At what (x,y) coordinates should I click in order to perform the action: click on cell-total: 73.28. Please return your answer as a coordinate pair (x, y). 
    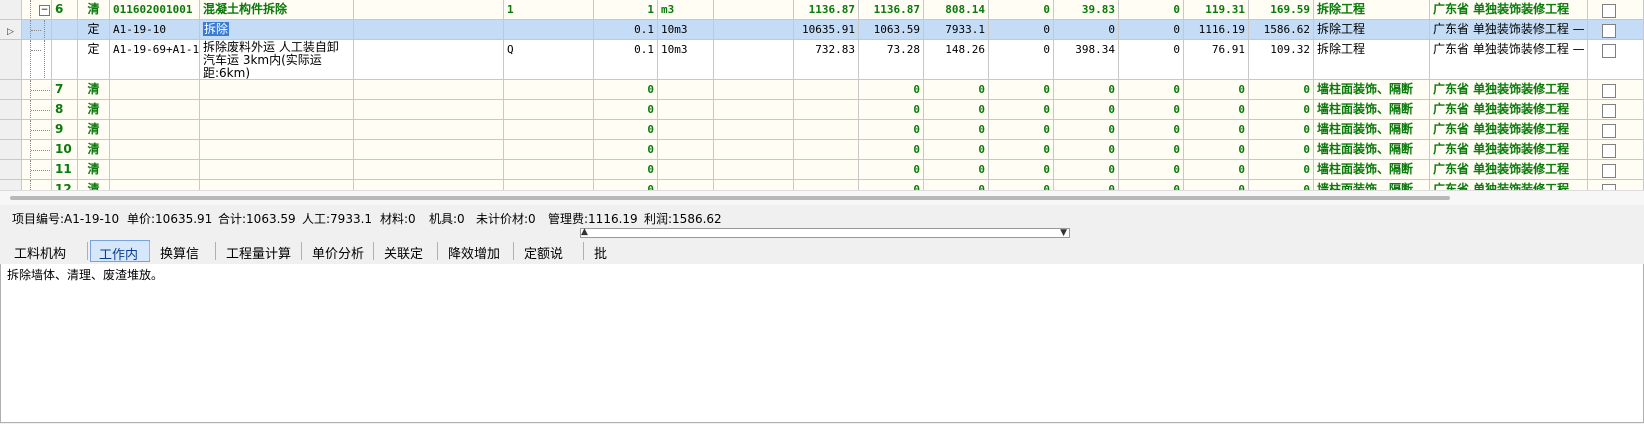
    Looking at the image, I should click on (891, 60).